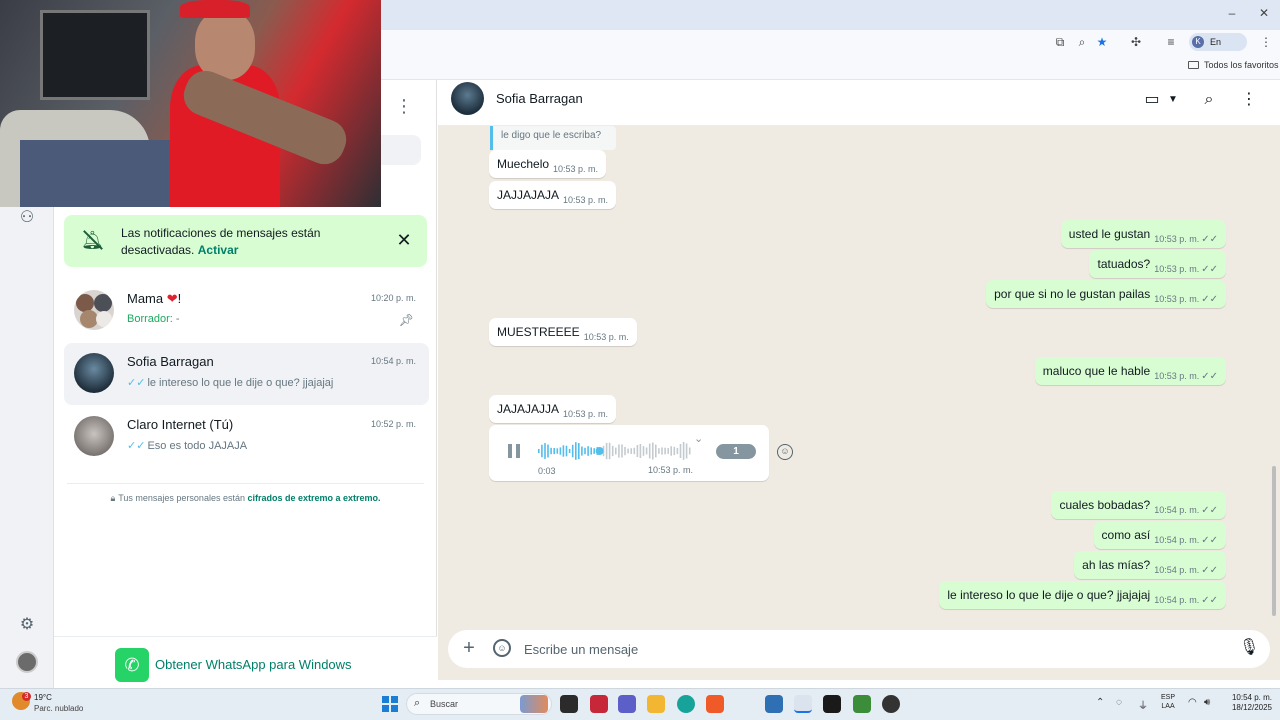  I want to click on voice-message: ⌄ 1 0:03 10:53 p. m., so click(629, 453).